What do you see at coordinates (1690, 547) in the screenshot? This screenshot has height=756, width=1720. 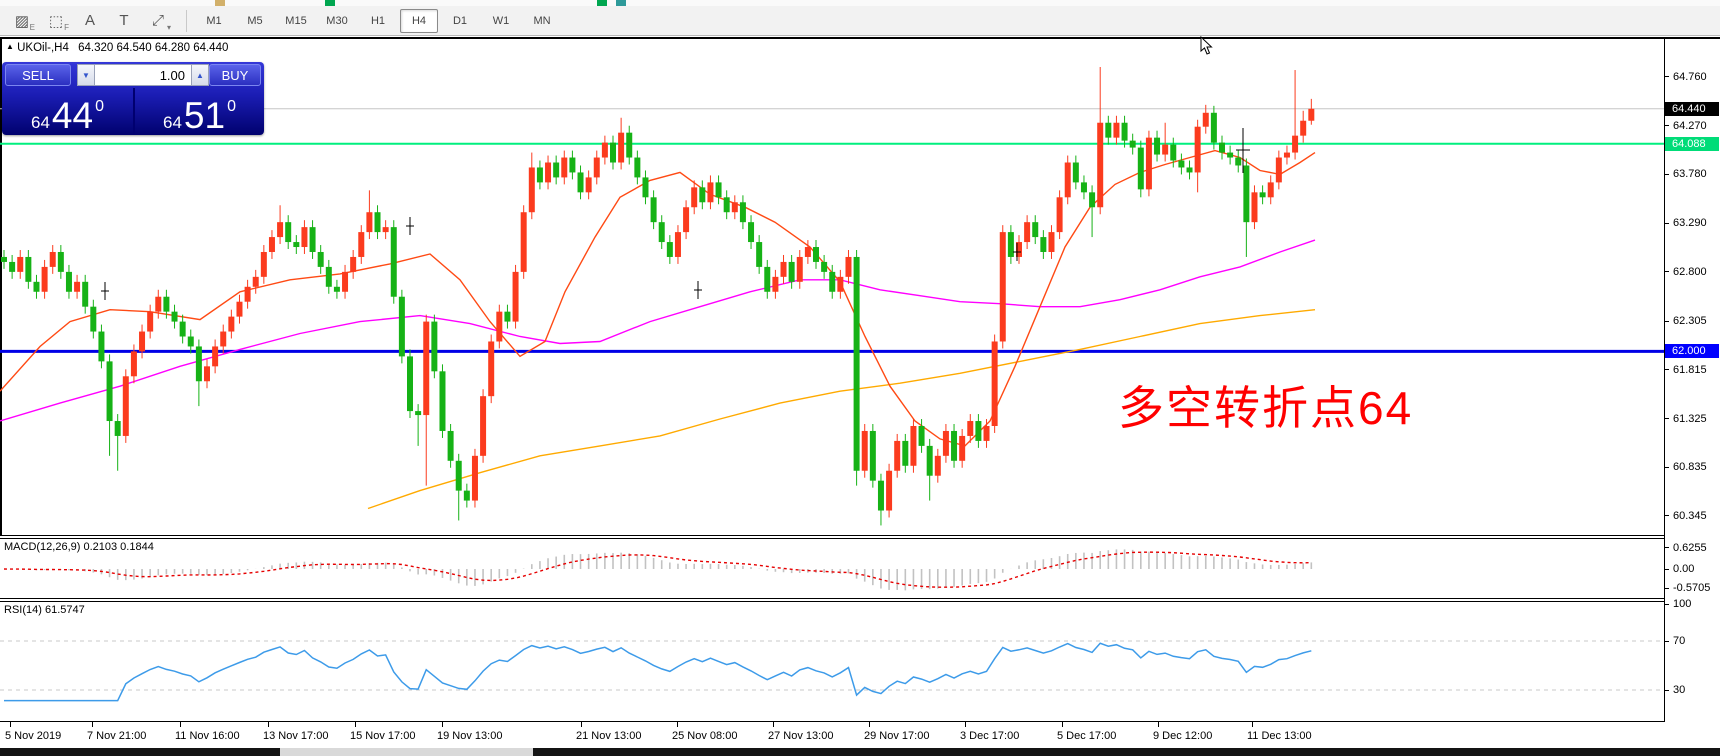 I see `indicator-axis-label: 0.6255` at bounding box center [1690, 547].